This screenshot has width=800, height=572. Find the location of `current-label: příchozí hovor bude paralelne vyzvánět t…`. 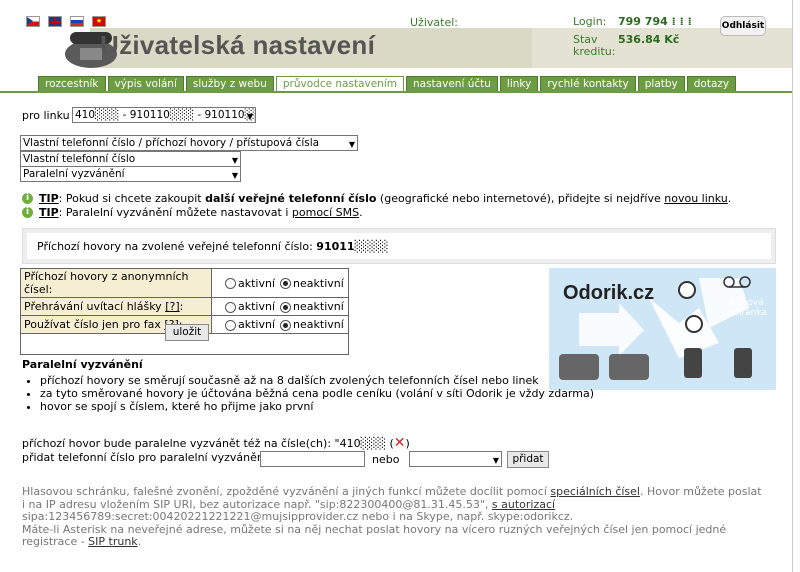

current-label: příchozí hovor bude paralelne vyzvánět t… is located at coordinates (177, 443).